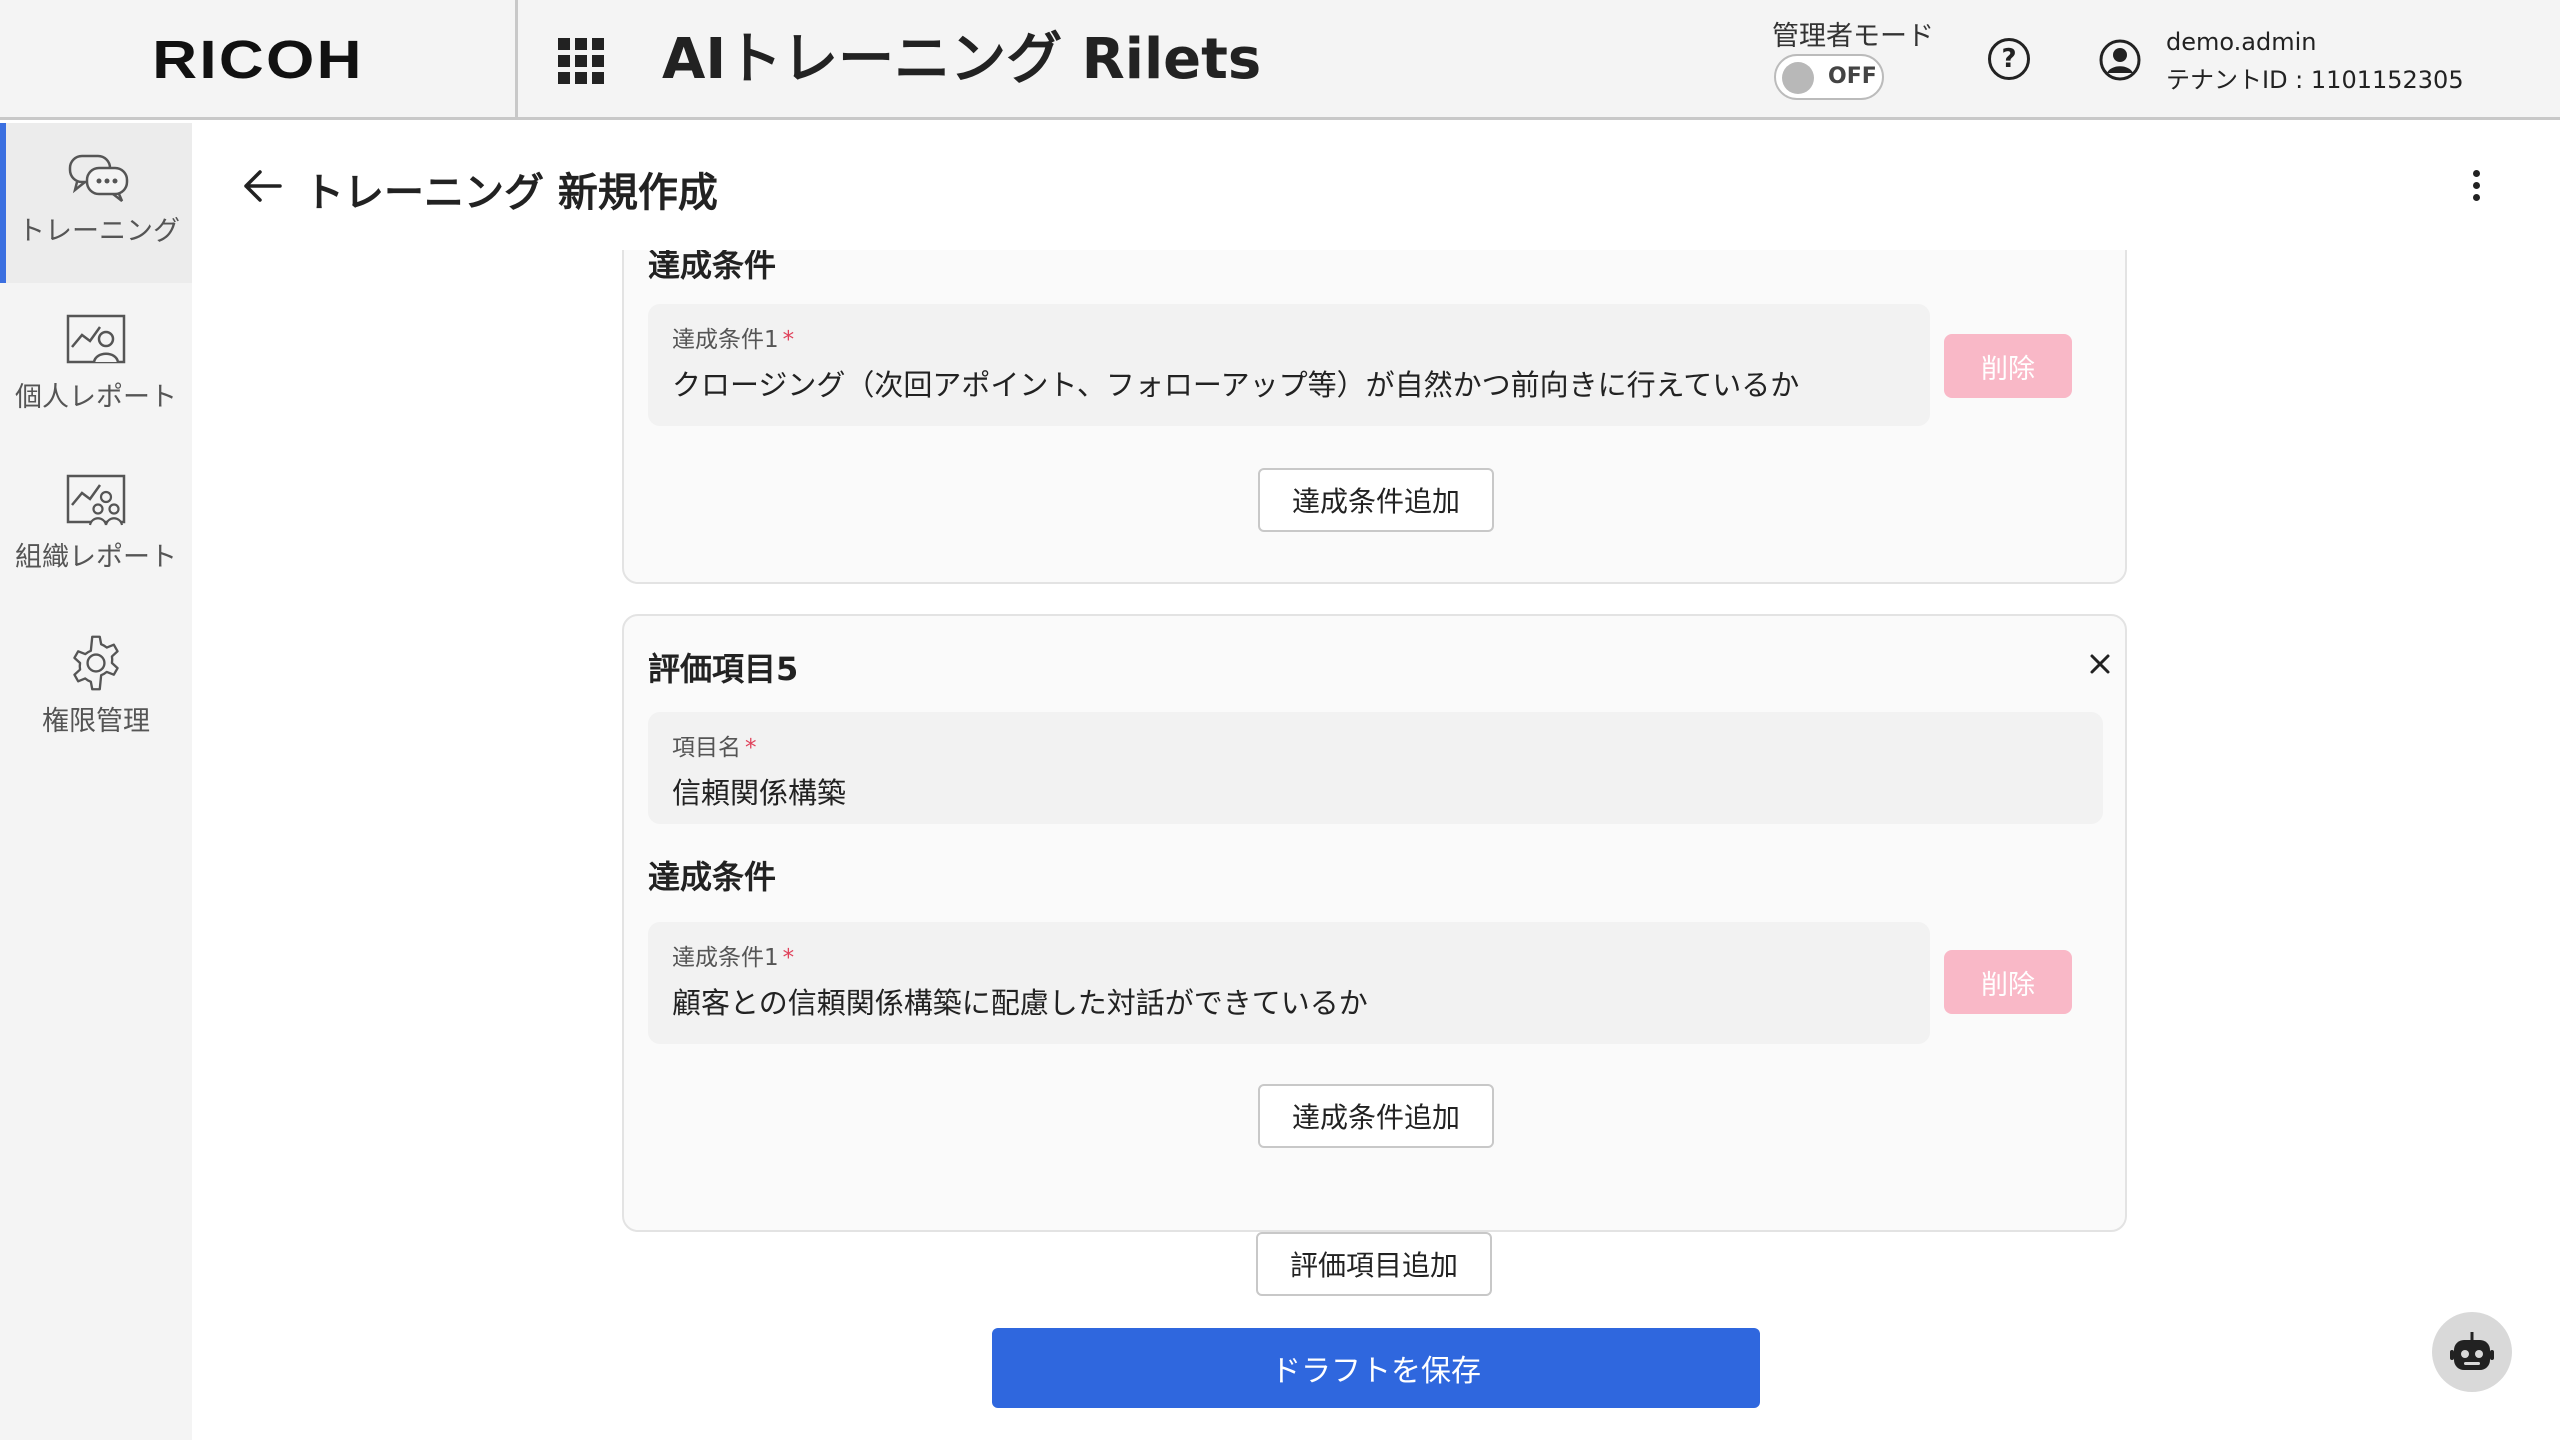 The width and height of the screenshot is (2560, 1440). Describe the element at coordinates (1798, 78) in the screenshot. I see `toggle-knob` at that location.